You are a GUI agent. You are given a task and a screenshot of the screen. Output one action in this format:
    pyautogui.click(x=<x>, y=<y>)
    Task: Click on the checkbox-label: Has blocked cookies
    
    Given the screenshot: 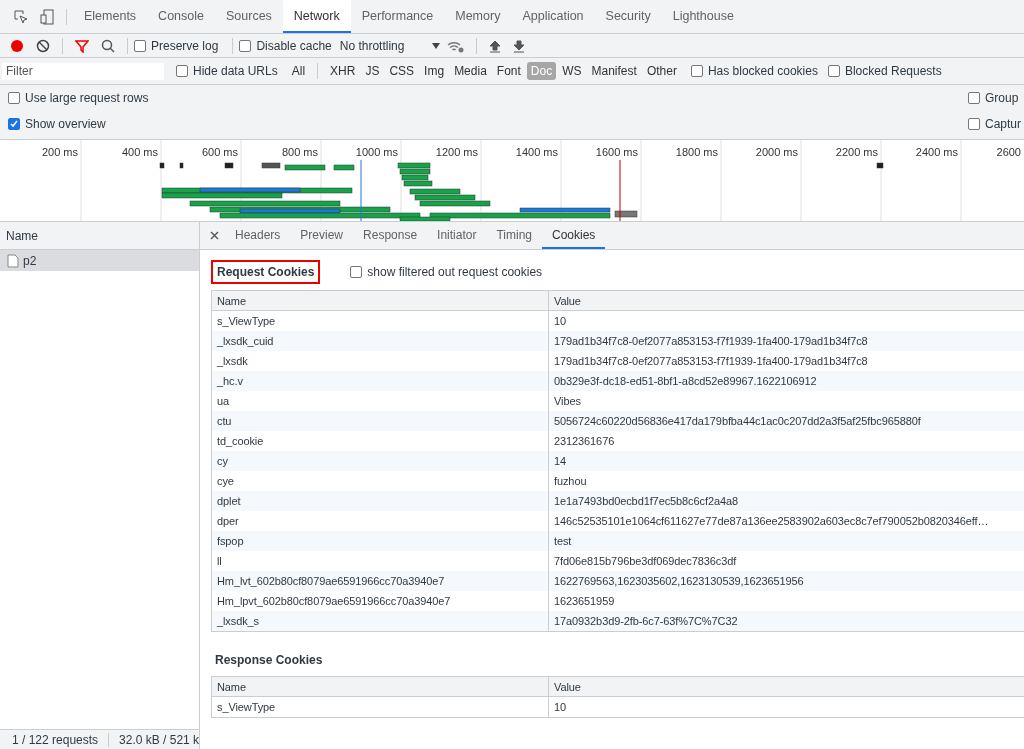 What is the action you would take?
    pyautogui.click(x=762, y=71)
    